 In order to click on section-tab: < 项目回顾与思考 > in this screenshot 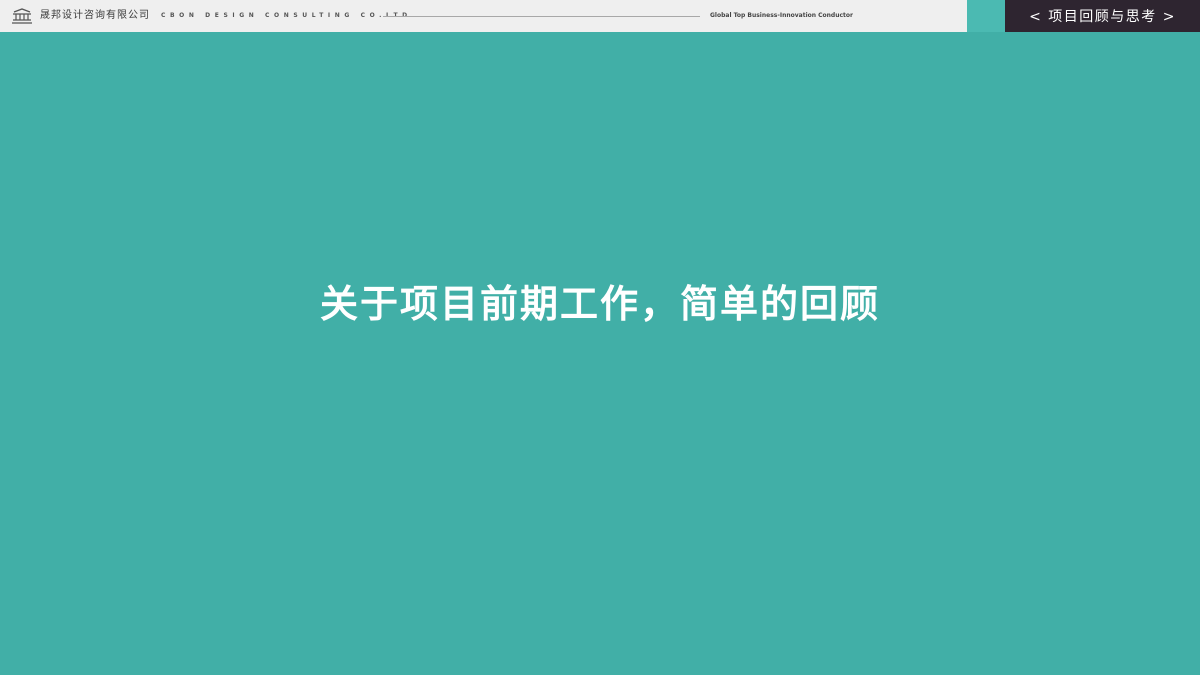, I will do `click(1102, 16)`.